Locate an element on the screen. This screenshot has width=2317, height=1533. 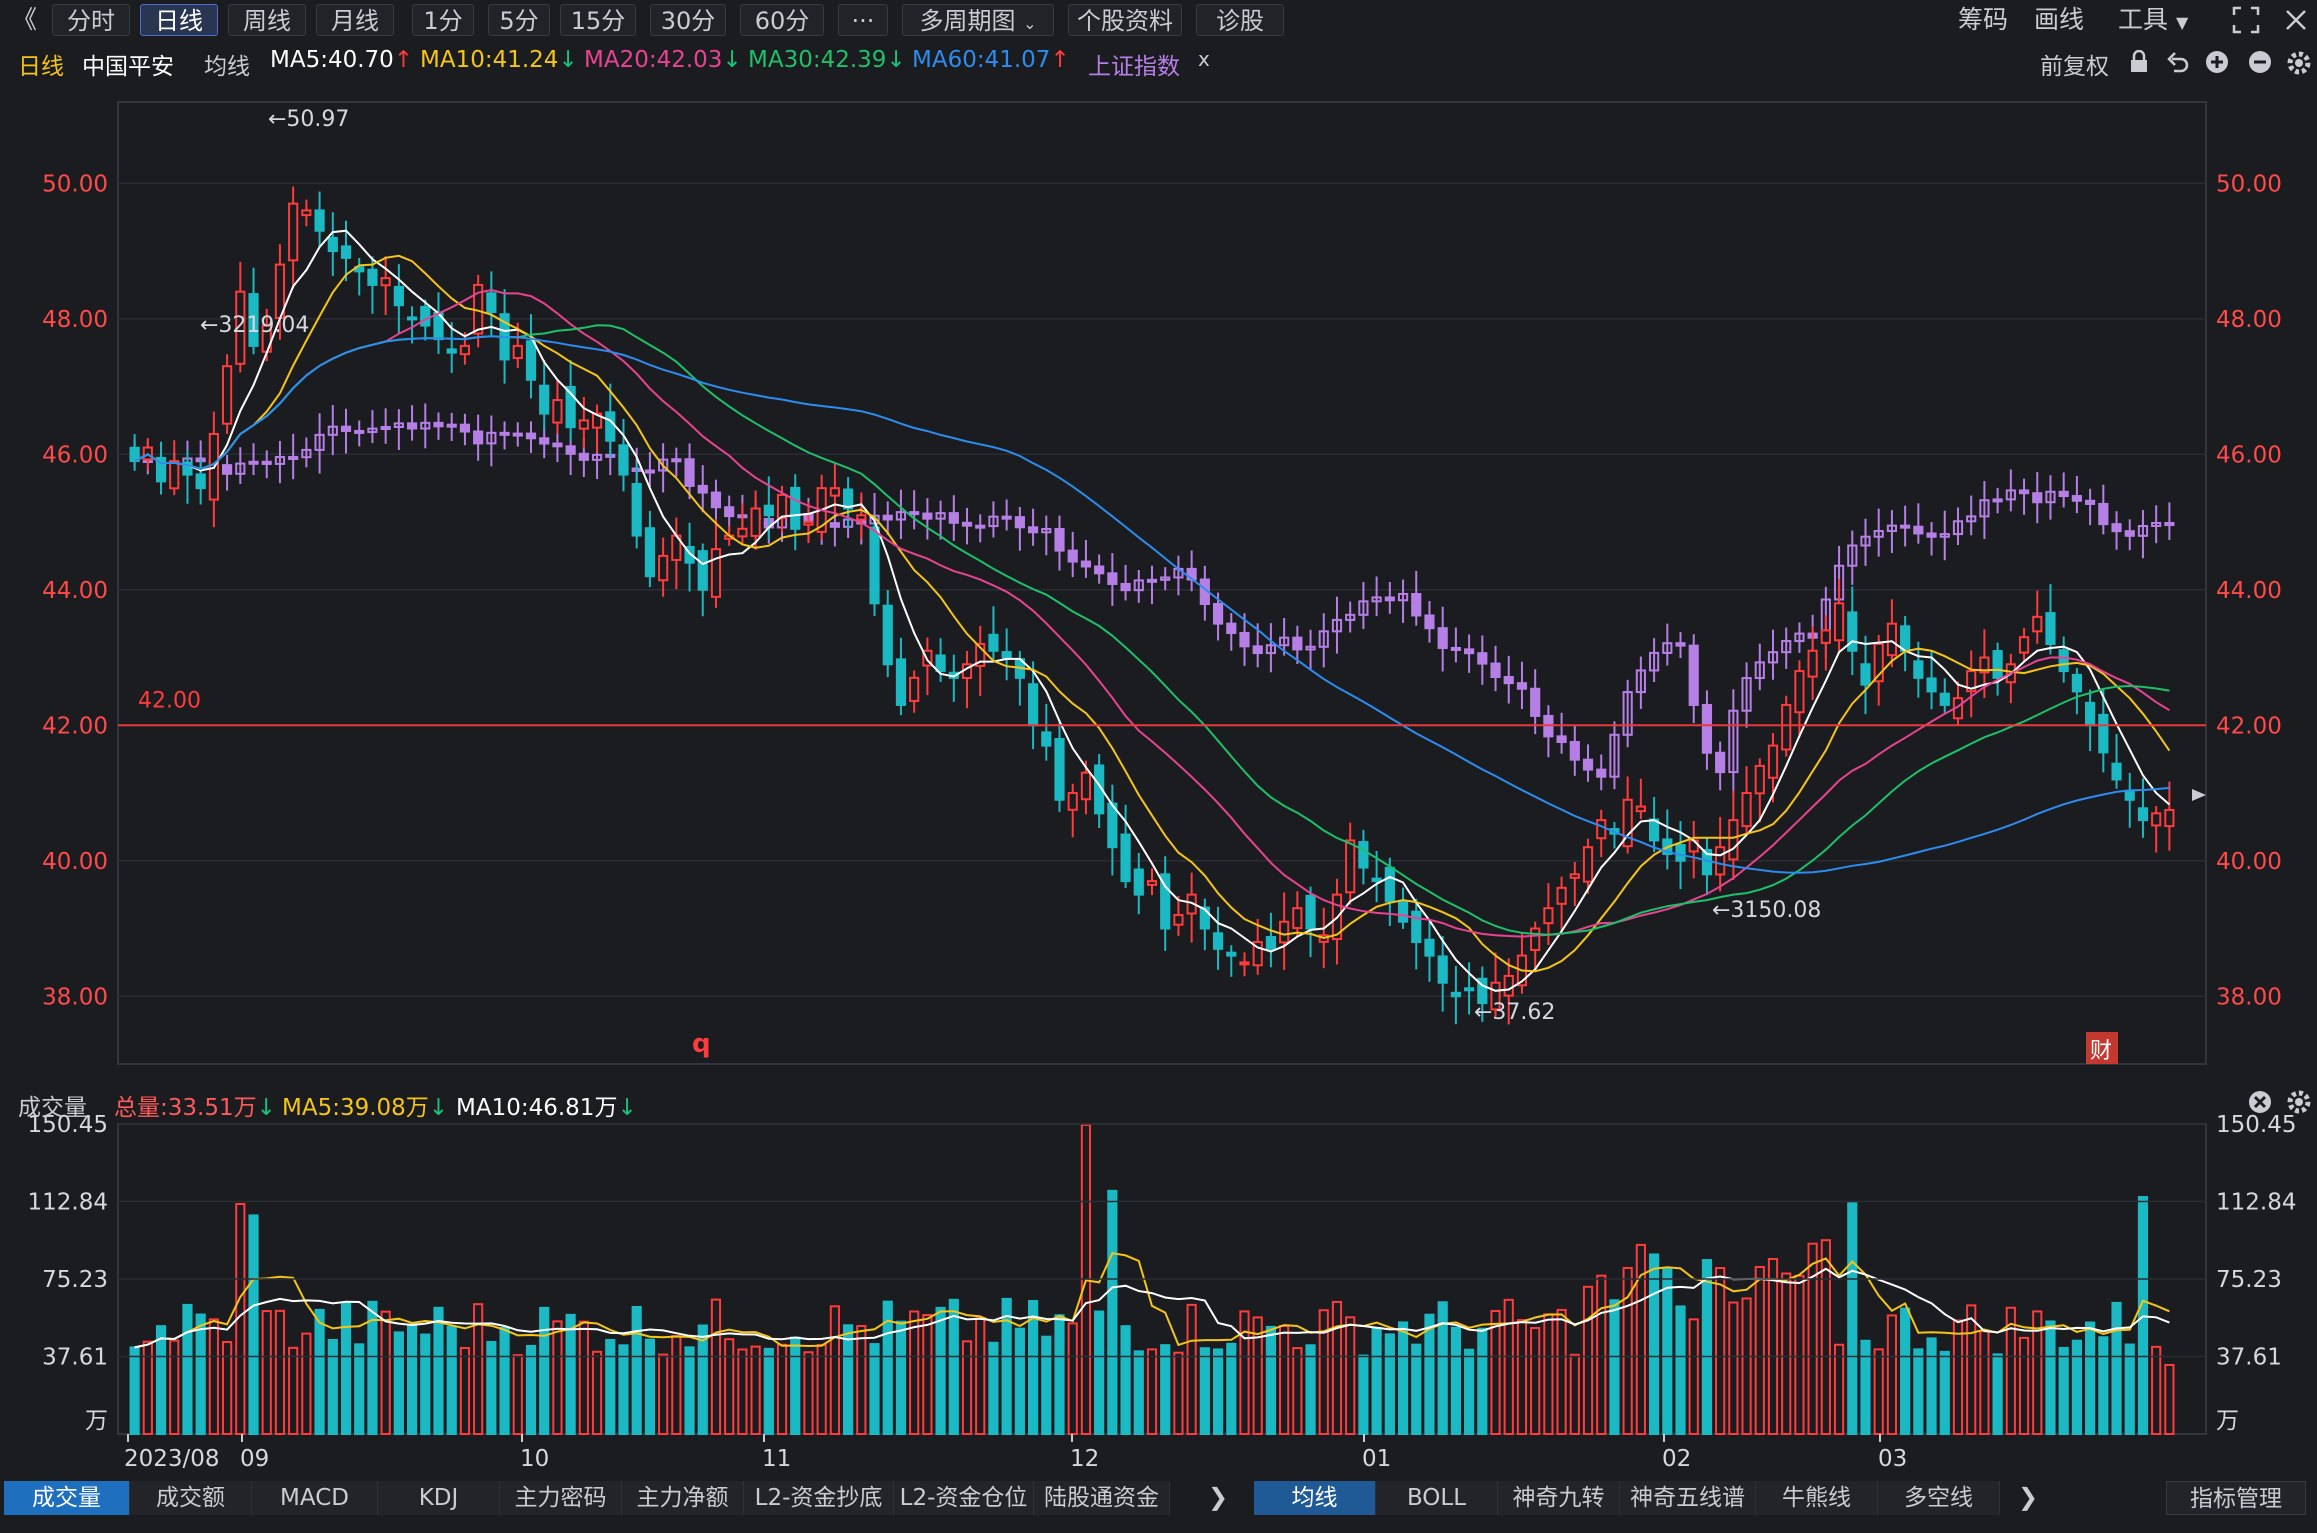
index-low-annotation: ←3150.08 is located at coordinates (1766, 910).